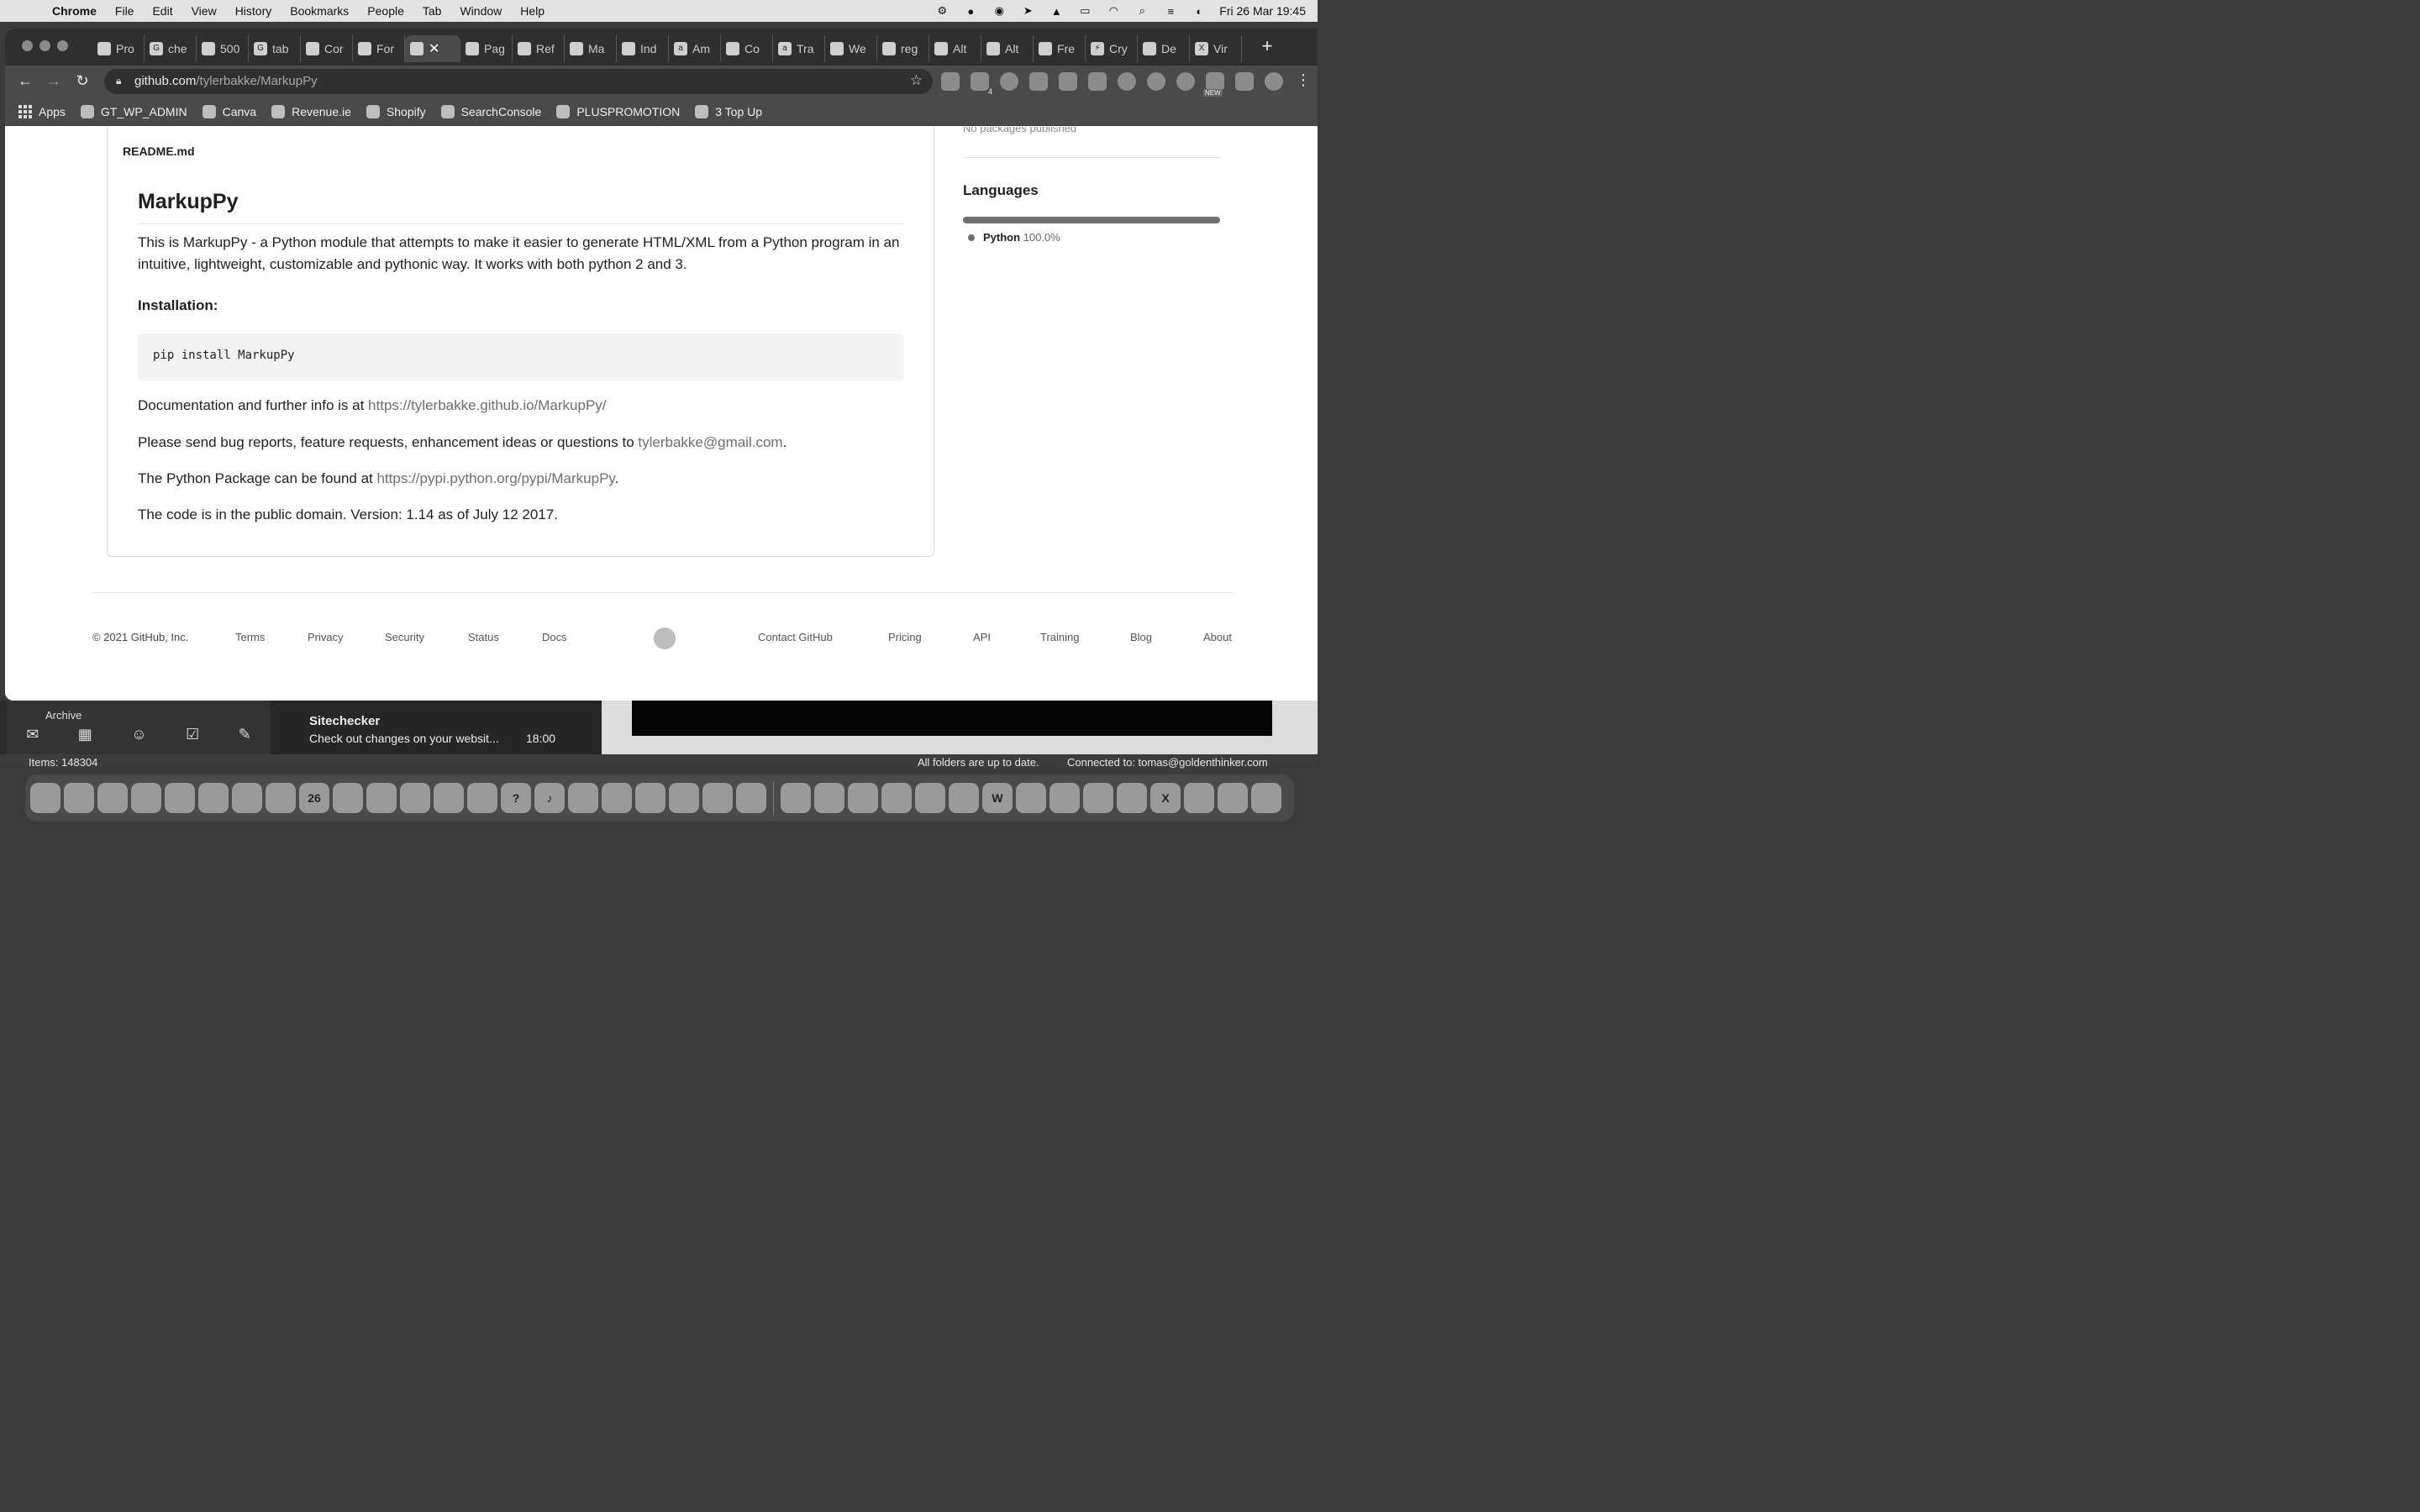 Image resolution: width=2420 pixels, height=1512 pixels. I want to click on facetime-icon, so click(281, 798).